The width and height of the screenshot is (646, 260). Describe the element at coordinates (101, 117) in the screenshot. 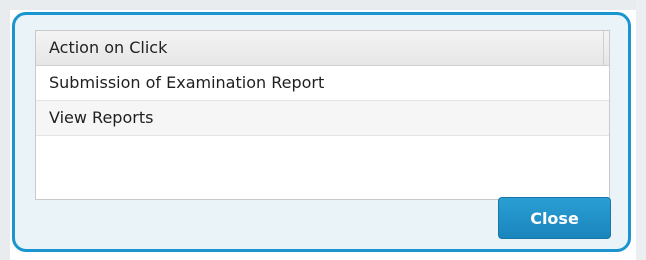

I see `list-item-label: View Reports` at that location.